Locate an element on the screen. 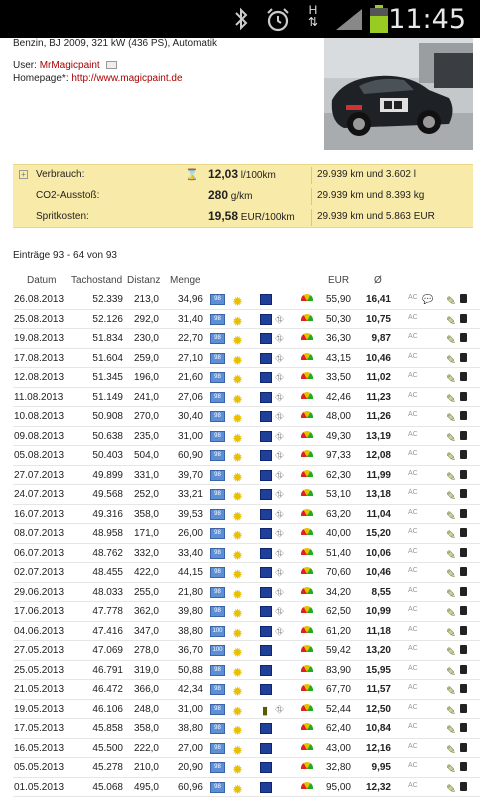 The height and width of the screenshot is (800, 480). col-consumption: Ø is located at coordinates (378, 280).